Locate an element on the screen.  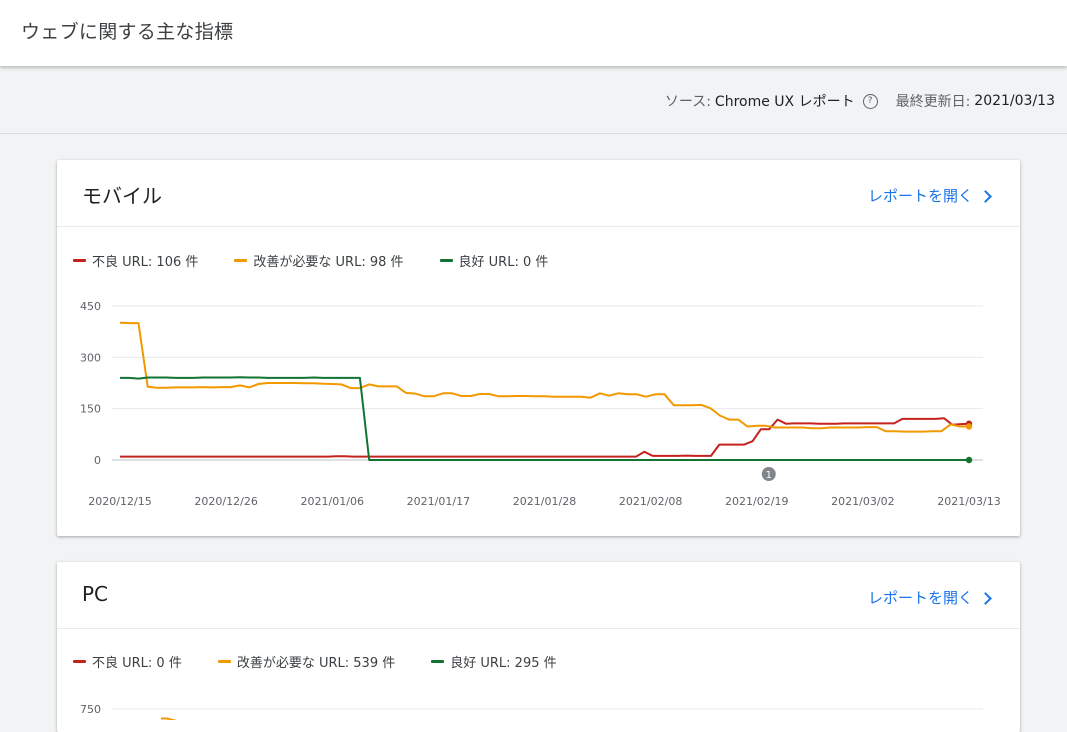
legend-item-needs-improvement: 改善が必要な URL: 98 件 is located at coordinates (319, 260).